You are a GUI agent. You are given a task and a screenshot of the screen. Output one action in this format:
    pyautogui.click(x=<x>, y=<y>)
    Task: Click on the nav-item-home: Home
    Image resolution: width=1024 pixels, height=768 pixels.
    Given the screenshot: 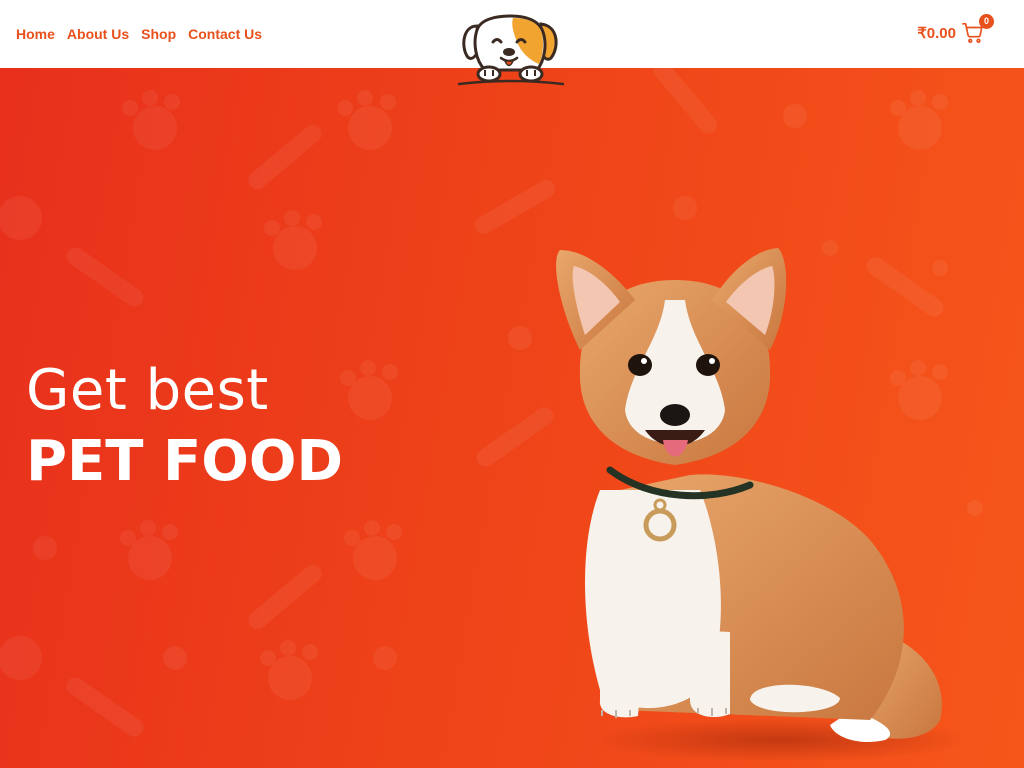 What is the action you would take?
    pyautogui.click(x=35, y=34)
    